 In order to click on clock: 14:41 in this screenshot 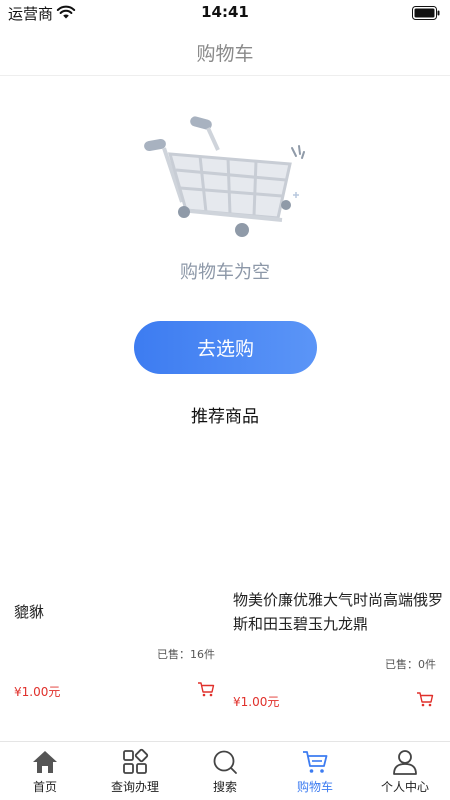, I will do `click(225, 12)`.